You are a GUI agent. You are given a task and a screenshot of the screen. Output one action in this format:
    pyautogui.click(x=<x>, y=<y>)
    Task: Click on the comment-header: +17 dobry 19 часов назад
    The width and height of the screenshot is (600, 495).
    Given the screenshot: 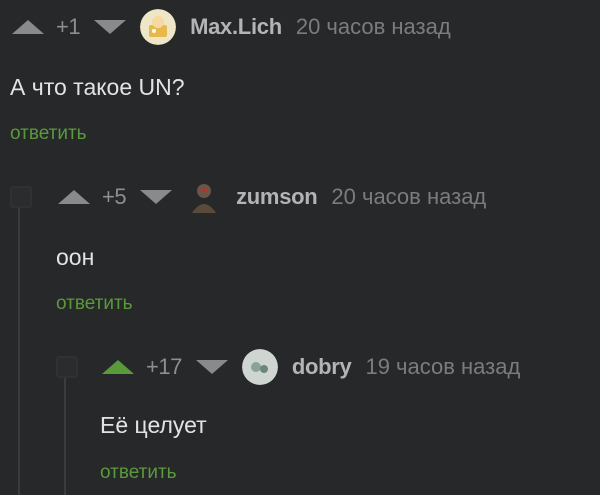 What is the action you would take?
    pyautogui.click(x=311, y=367)
    